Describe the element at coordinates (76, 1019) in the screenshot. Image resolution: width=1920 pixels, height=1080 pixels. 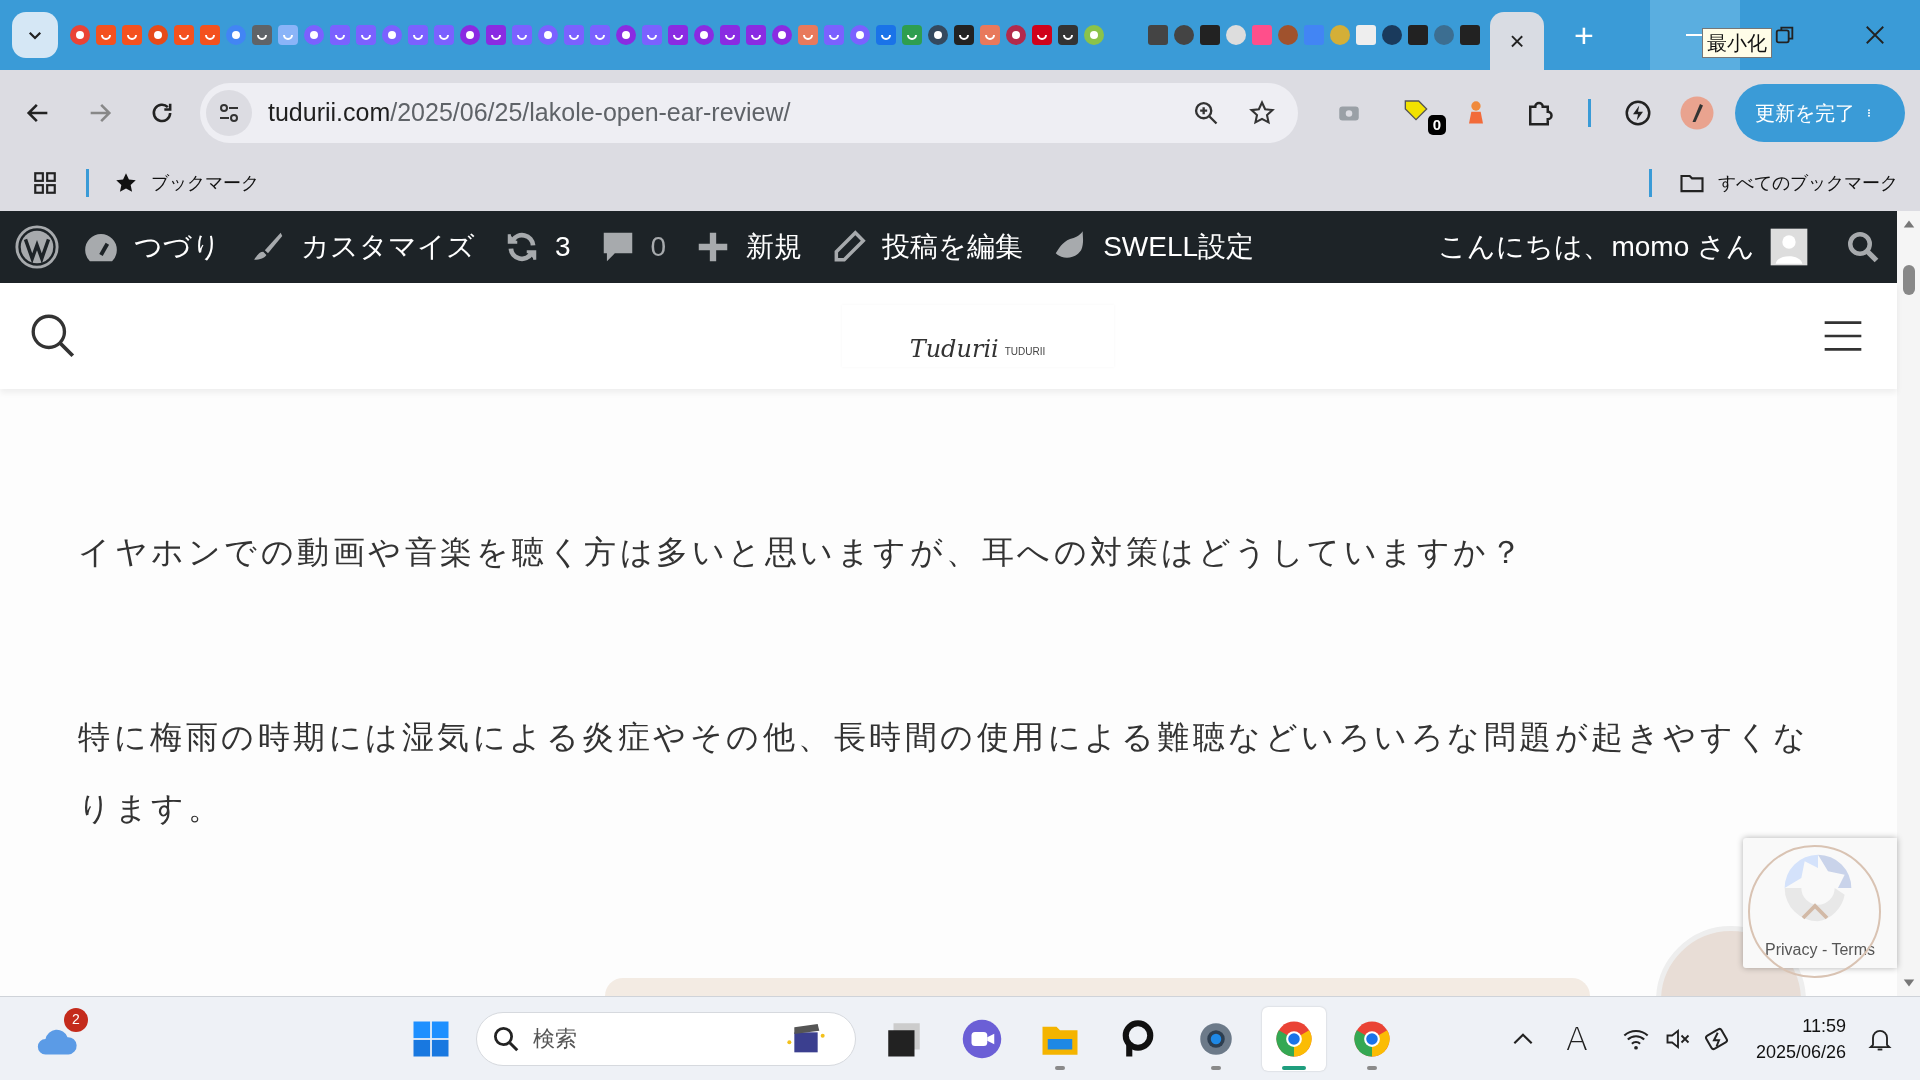
I see `notification-badge: 2` at that location.